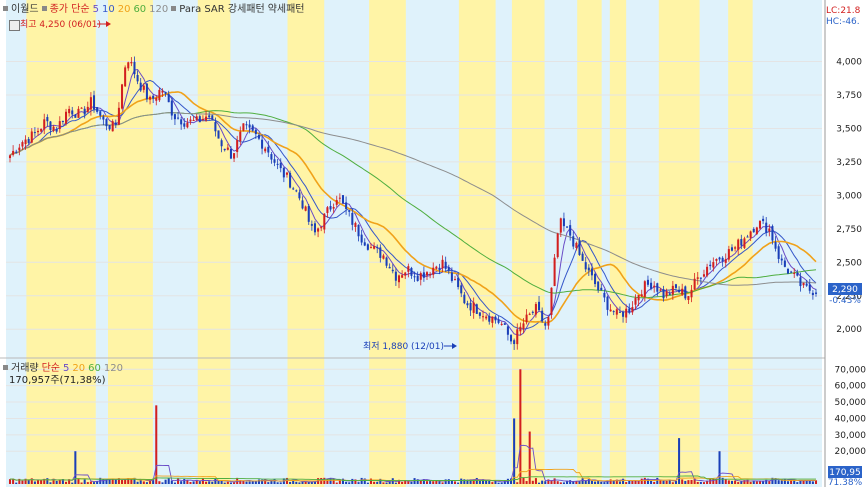  Describe the element at coordinates (14, 25) in the screenshot. I see `chart-settings-icon` at that location.